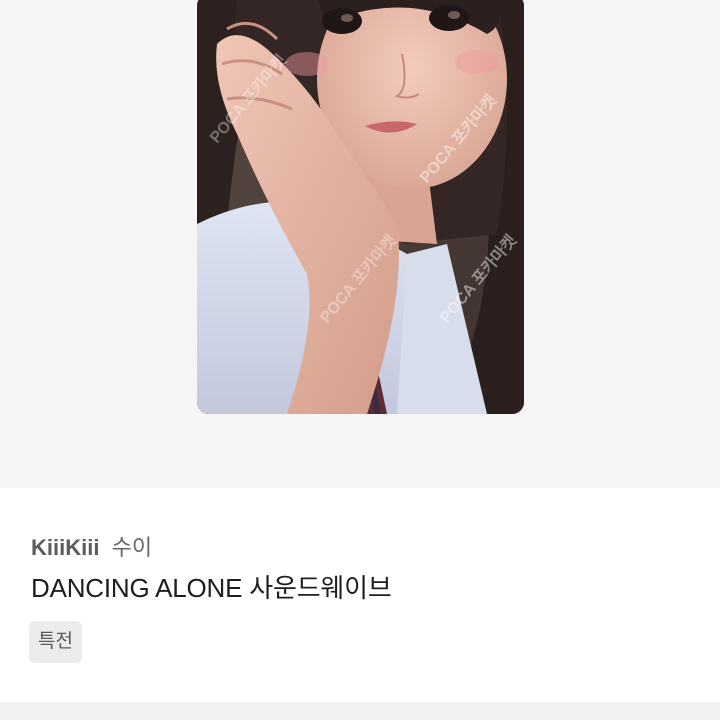  Describe the element at coordinates (360, 711) in the screenshot. I see `section-divider` at that location.